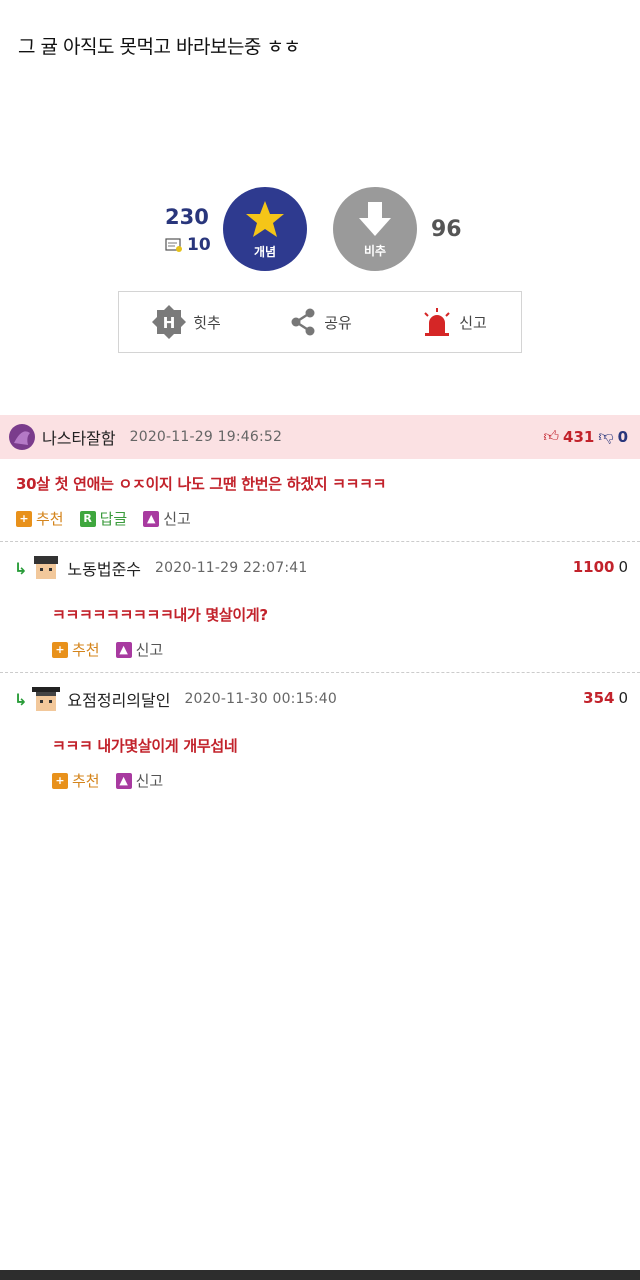 This screenshot has width=640, height=1280. I want to click on svg-text: H, so click(169, 323).